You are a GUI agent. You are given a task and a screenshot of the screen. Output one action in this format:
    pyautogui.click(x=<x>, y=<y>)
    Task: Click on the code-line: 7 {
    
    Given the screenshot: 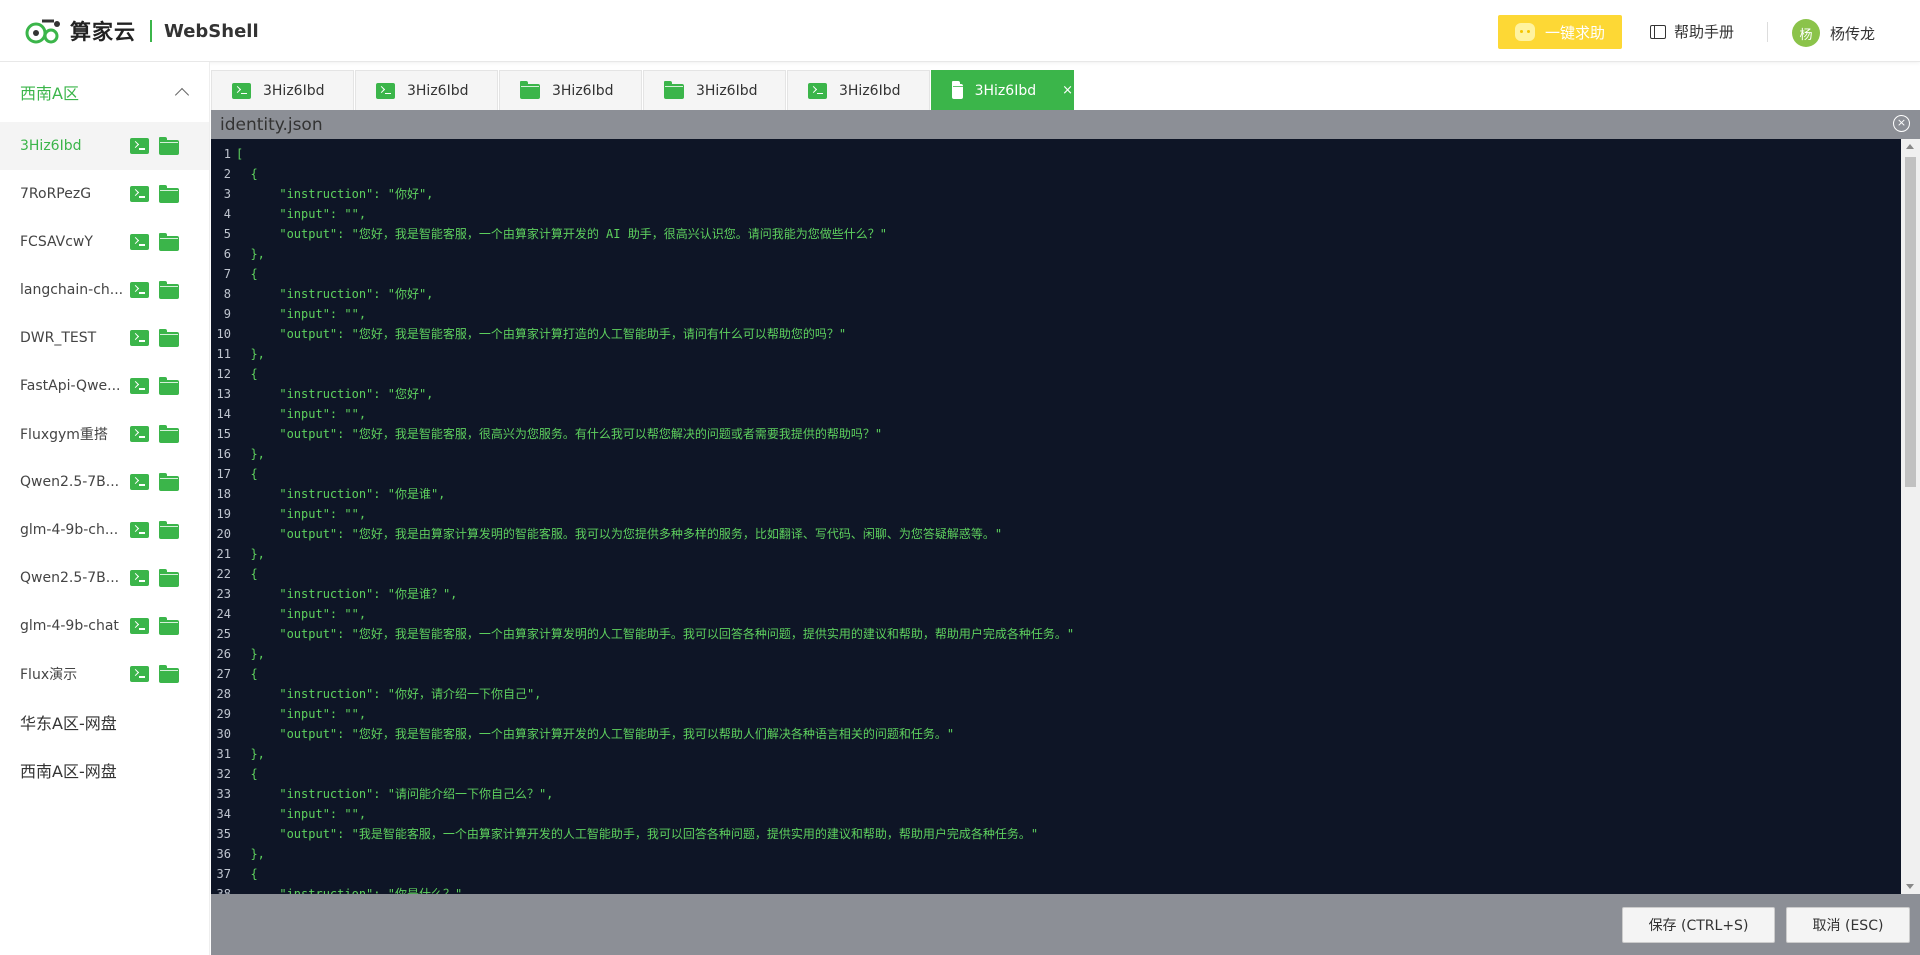 What is the action you would take?
    pyautogui.click(x=1056, y=274)
    